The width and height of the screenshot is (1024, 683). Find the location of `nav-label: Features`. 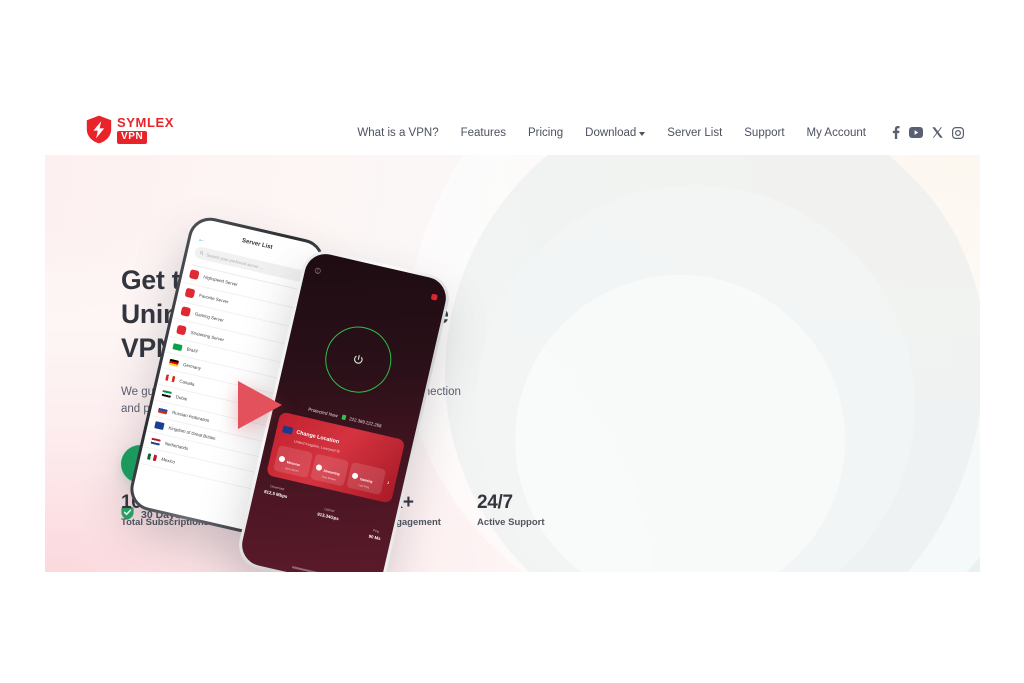

nav-label: Features is located at coordinates (483, 132).